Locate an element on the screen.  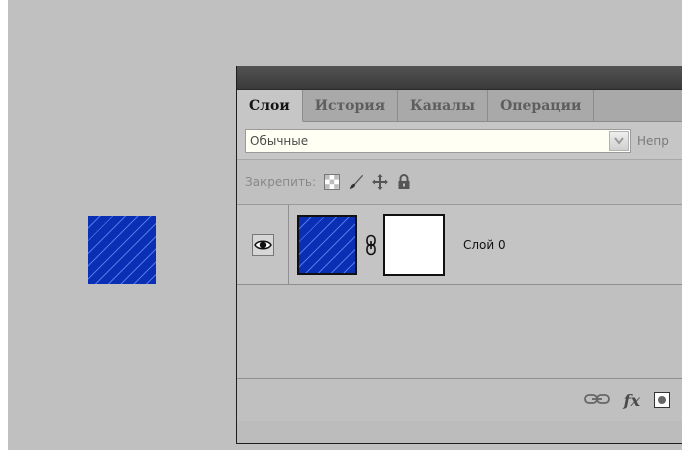
tab-history: История is located at coordinates (351, 106).